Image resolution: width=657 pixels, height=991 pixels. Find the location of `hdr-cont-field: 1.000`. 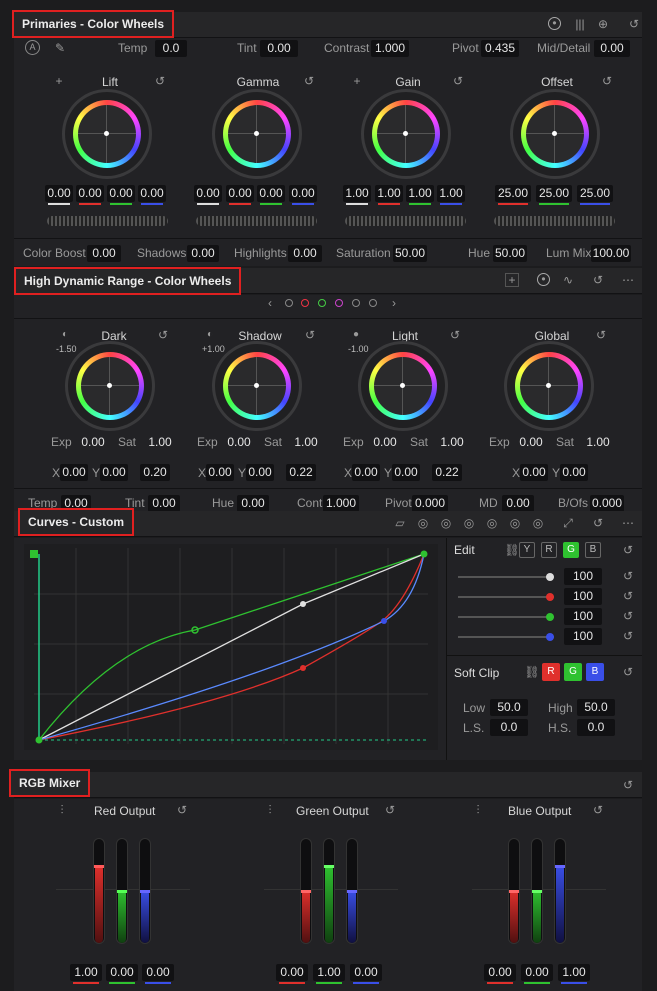

hdr-cont-field: 1.000 is located at coordinates (341, 503).